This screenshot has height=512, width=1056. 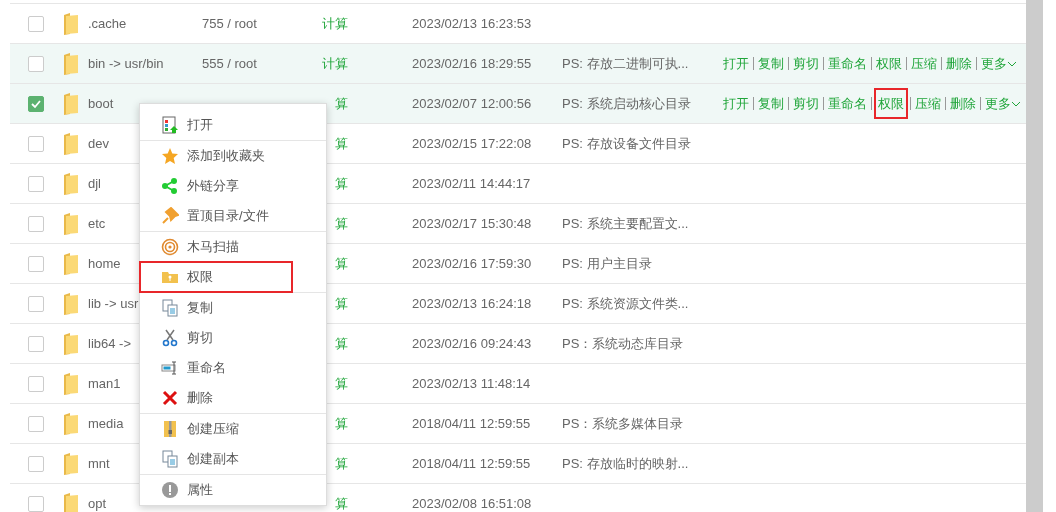 What do you see at coordinates (170, 247) in the screenshot?
I see `radar-icon` at bounding box center [170, 247].